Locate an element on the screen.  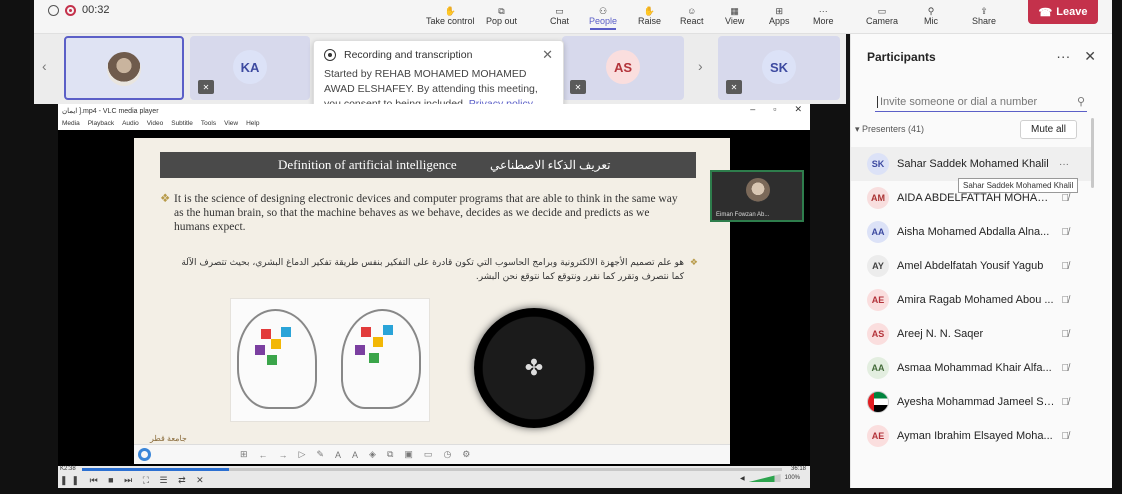
speaker-icon: ◀ is located at coordinates (742, 478).